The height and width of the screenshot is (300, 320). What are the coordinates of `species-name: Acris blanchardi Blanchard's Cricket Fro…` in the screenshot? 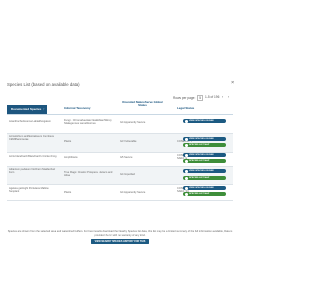 It's located at (33, 156).